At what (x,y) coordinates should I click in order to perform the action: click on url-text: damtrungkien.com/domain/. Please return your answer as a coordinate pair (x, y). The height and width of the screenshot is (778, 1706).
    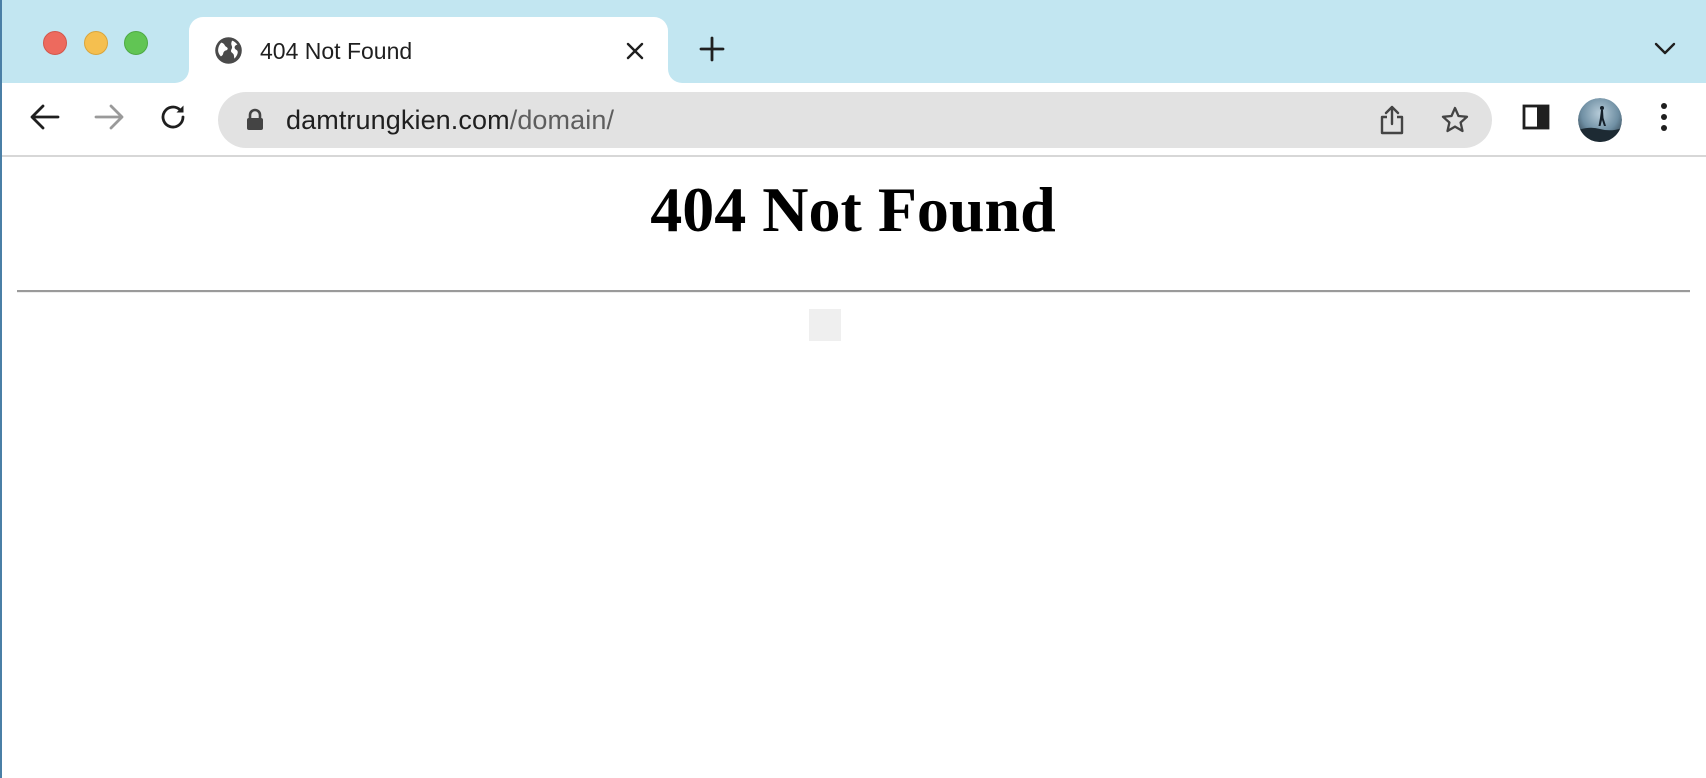
    Looking at the image, I should click on (450, 120).